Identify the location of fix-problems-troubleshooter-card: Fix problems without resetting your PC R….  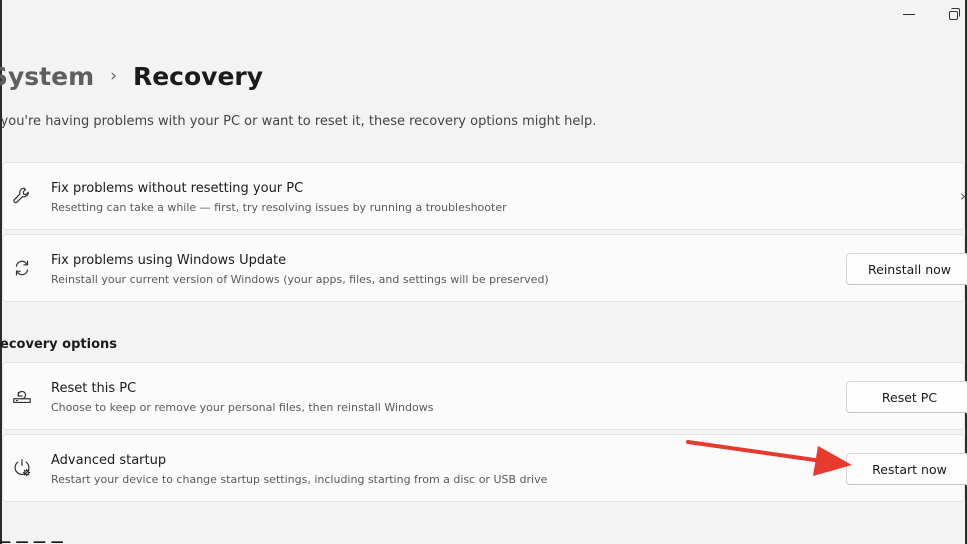
(484, 196).